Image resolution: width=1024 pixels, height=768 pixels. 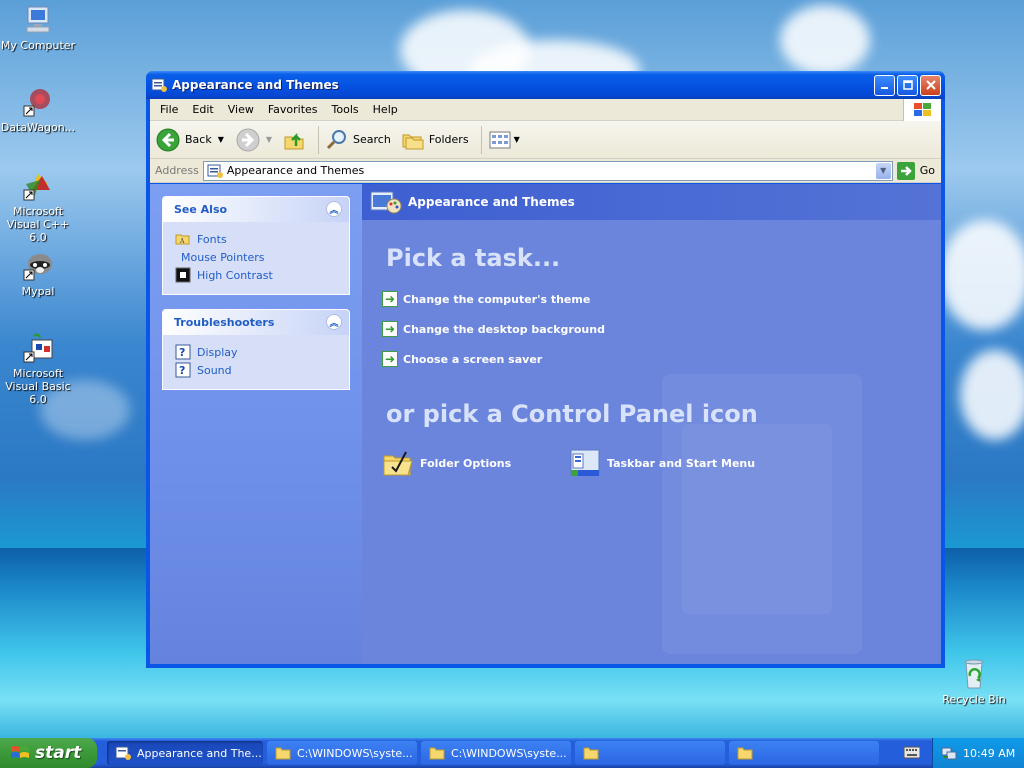 What do you see at coordinates (907, 85) in the screenshot?
I see `maximize-button` at bounding box center [907, 85].